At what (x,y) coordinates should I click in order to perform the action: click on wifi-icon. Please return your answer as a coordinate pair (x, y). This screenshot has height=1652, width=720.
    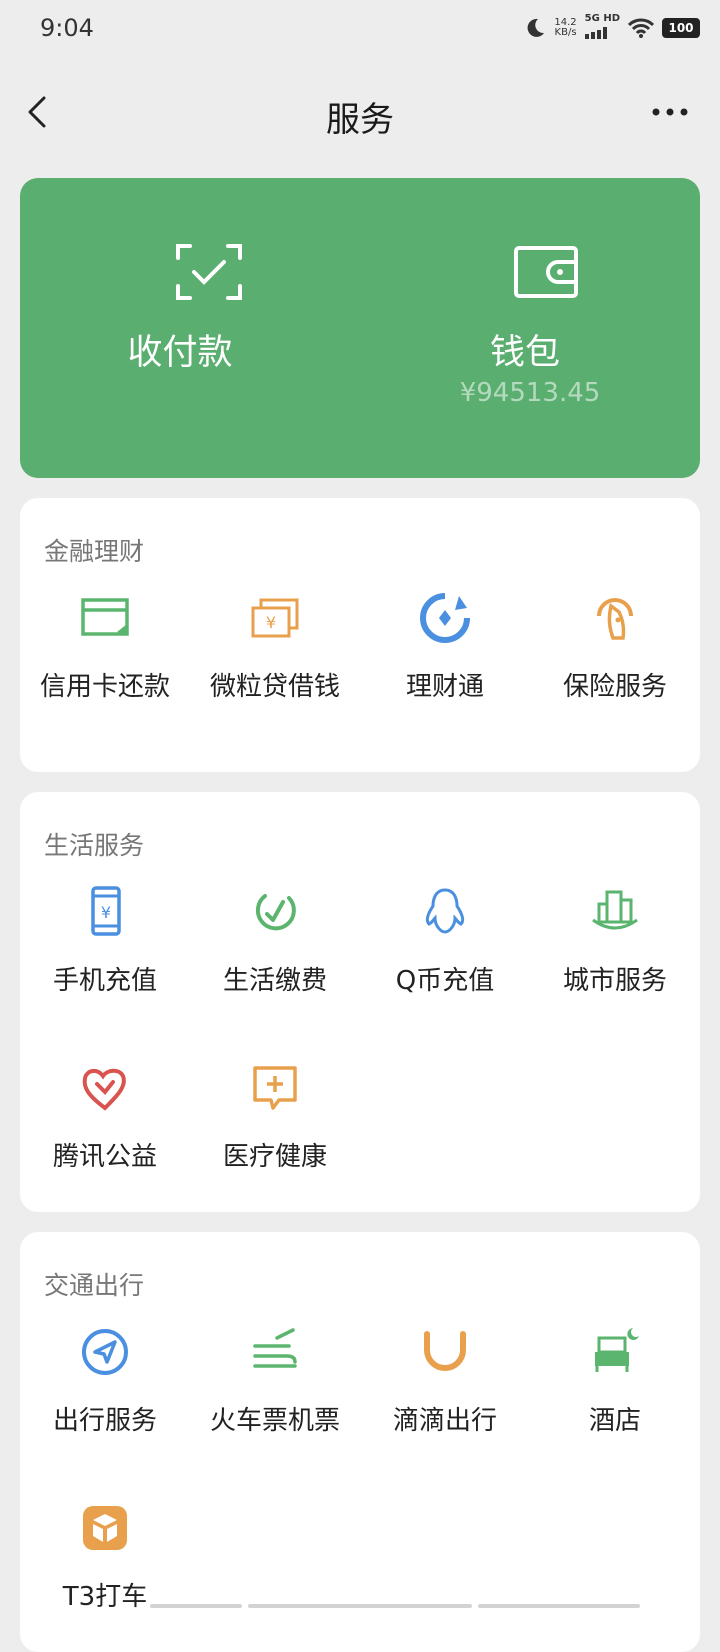
    Looking at the image, I should click on (641, 28).